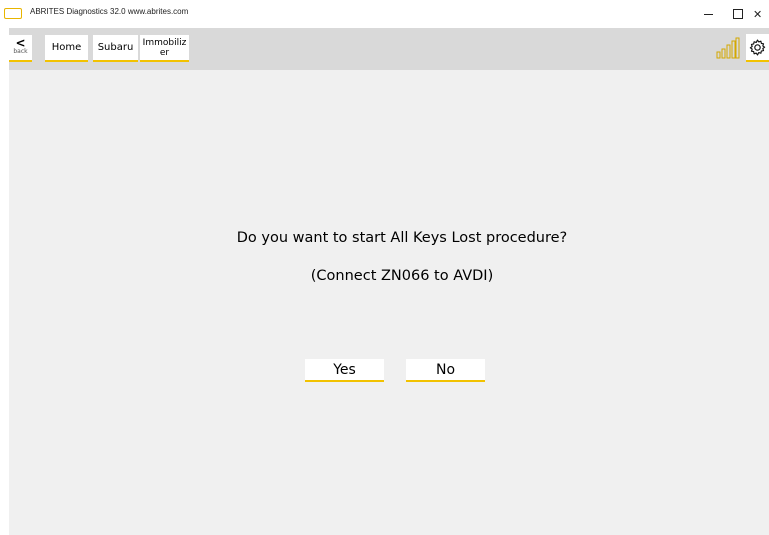 The height and width of the screenshot is (535, 769). What do you see at coordinates (402, 276) in the screenshot?
I see `dialog-subtext: (Connect ZN066 to AVDI)` at bounding box center [402, 276].